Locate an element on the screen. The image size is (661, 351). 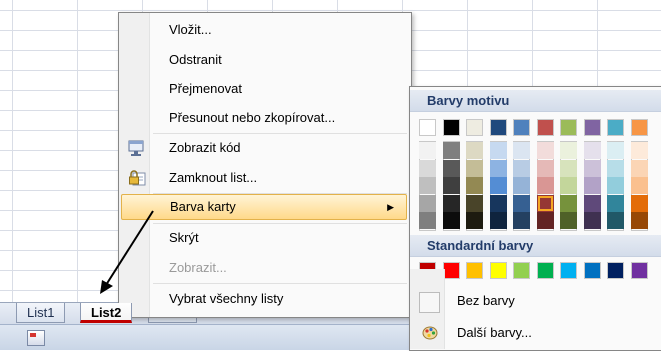
sheet-tab-list2: List2 is located at coordinates (106, 313).